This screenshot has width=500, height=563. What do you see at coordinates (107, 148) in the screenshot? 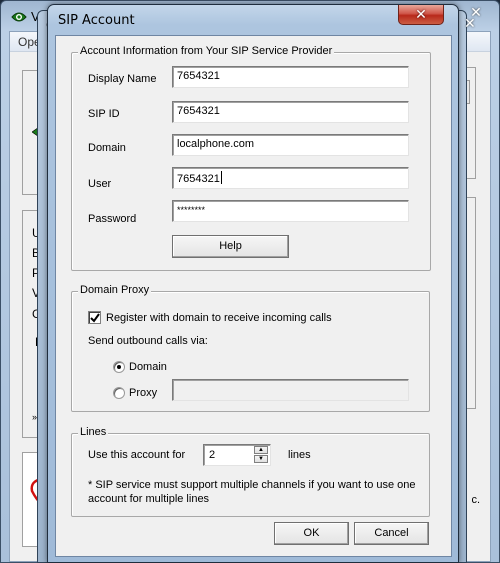
I see `domain-label: Domain` at bounding box center [107, 148].